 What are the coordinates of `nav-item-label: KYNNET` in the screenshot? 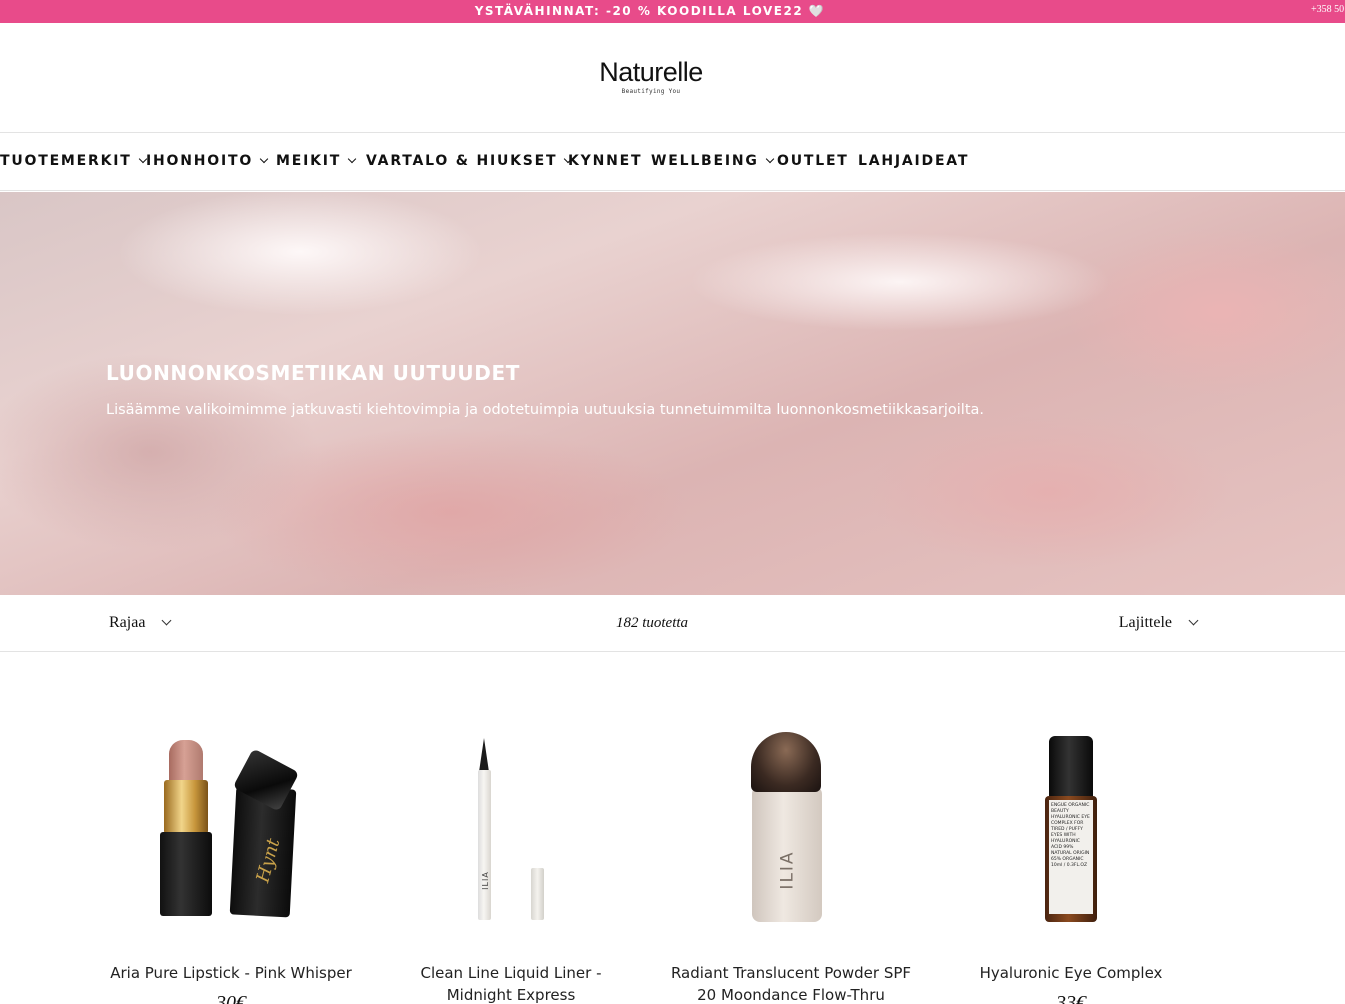 It's located at (605, 161).